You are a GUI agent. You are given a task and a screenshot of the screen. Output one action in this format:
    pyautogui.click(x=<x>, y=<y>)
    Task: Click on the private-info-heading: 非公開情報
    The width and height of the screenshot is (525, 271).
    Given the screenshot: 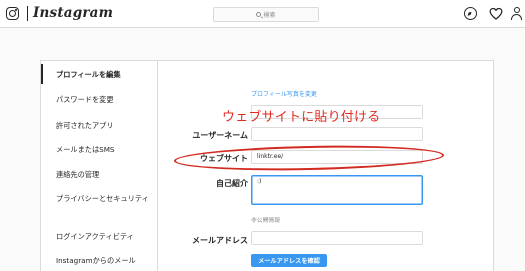 What is the action you would take?
    pyautogui.click(x=265, y=221)
    